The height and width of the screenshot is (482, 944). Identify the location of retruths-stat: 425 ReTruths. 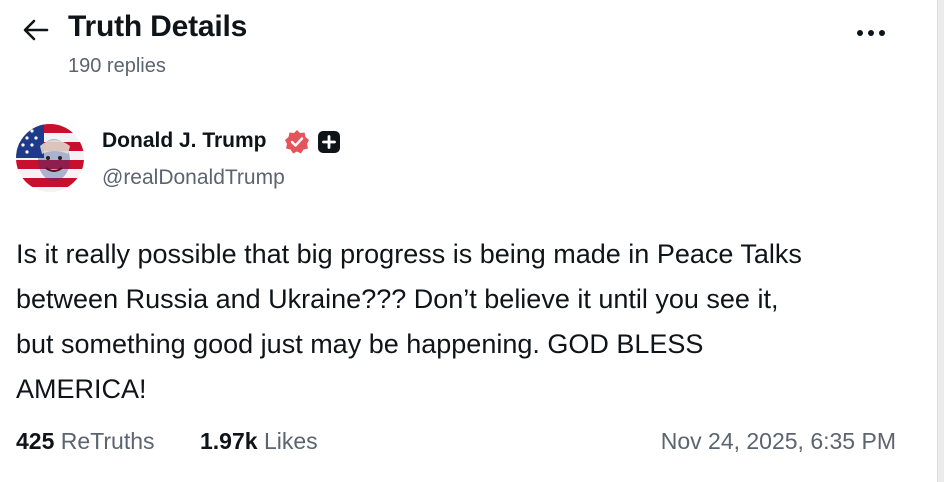
(85, 441).